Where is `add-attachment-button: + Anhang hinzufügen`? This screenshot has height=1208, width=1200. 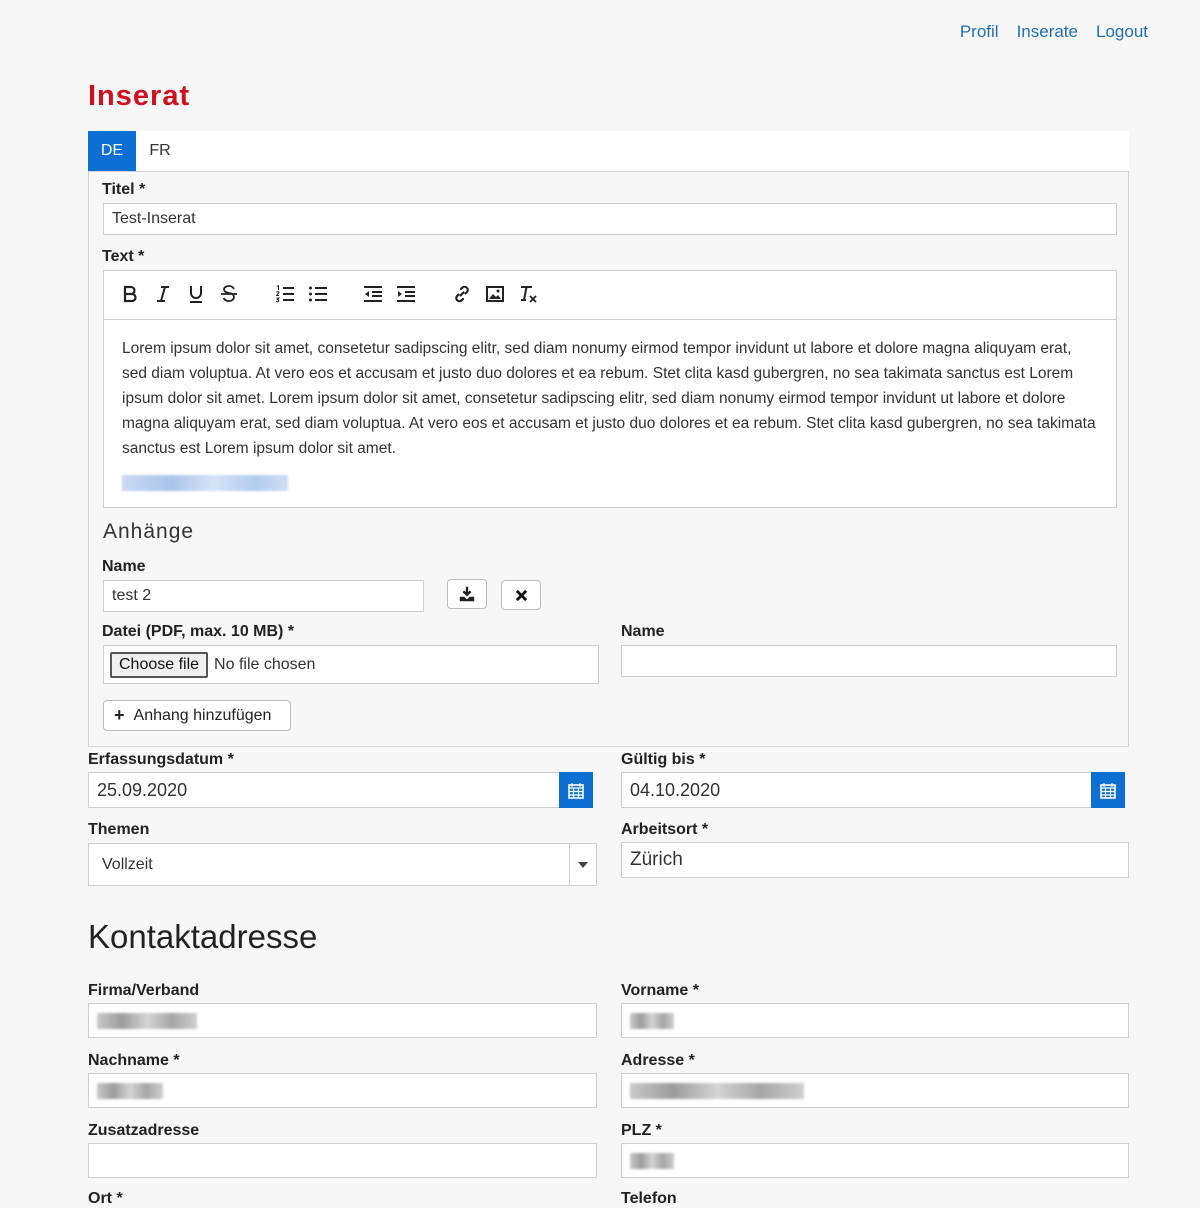
add-attachment-button: + Anhang hinzufügen is located at coordinates (197, 715).